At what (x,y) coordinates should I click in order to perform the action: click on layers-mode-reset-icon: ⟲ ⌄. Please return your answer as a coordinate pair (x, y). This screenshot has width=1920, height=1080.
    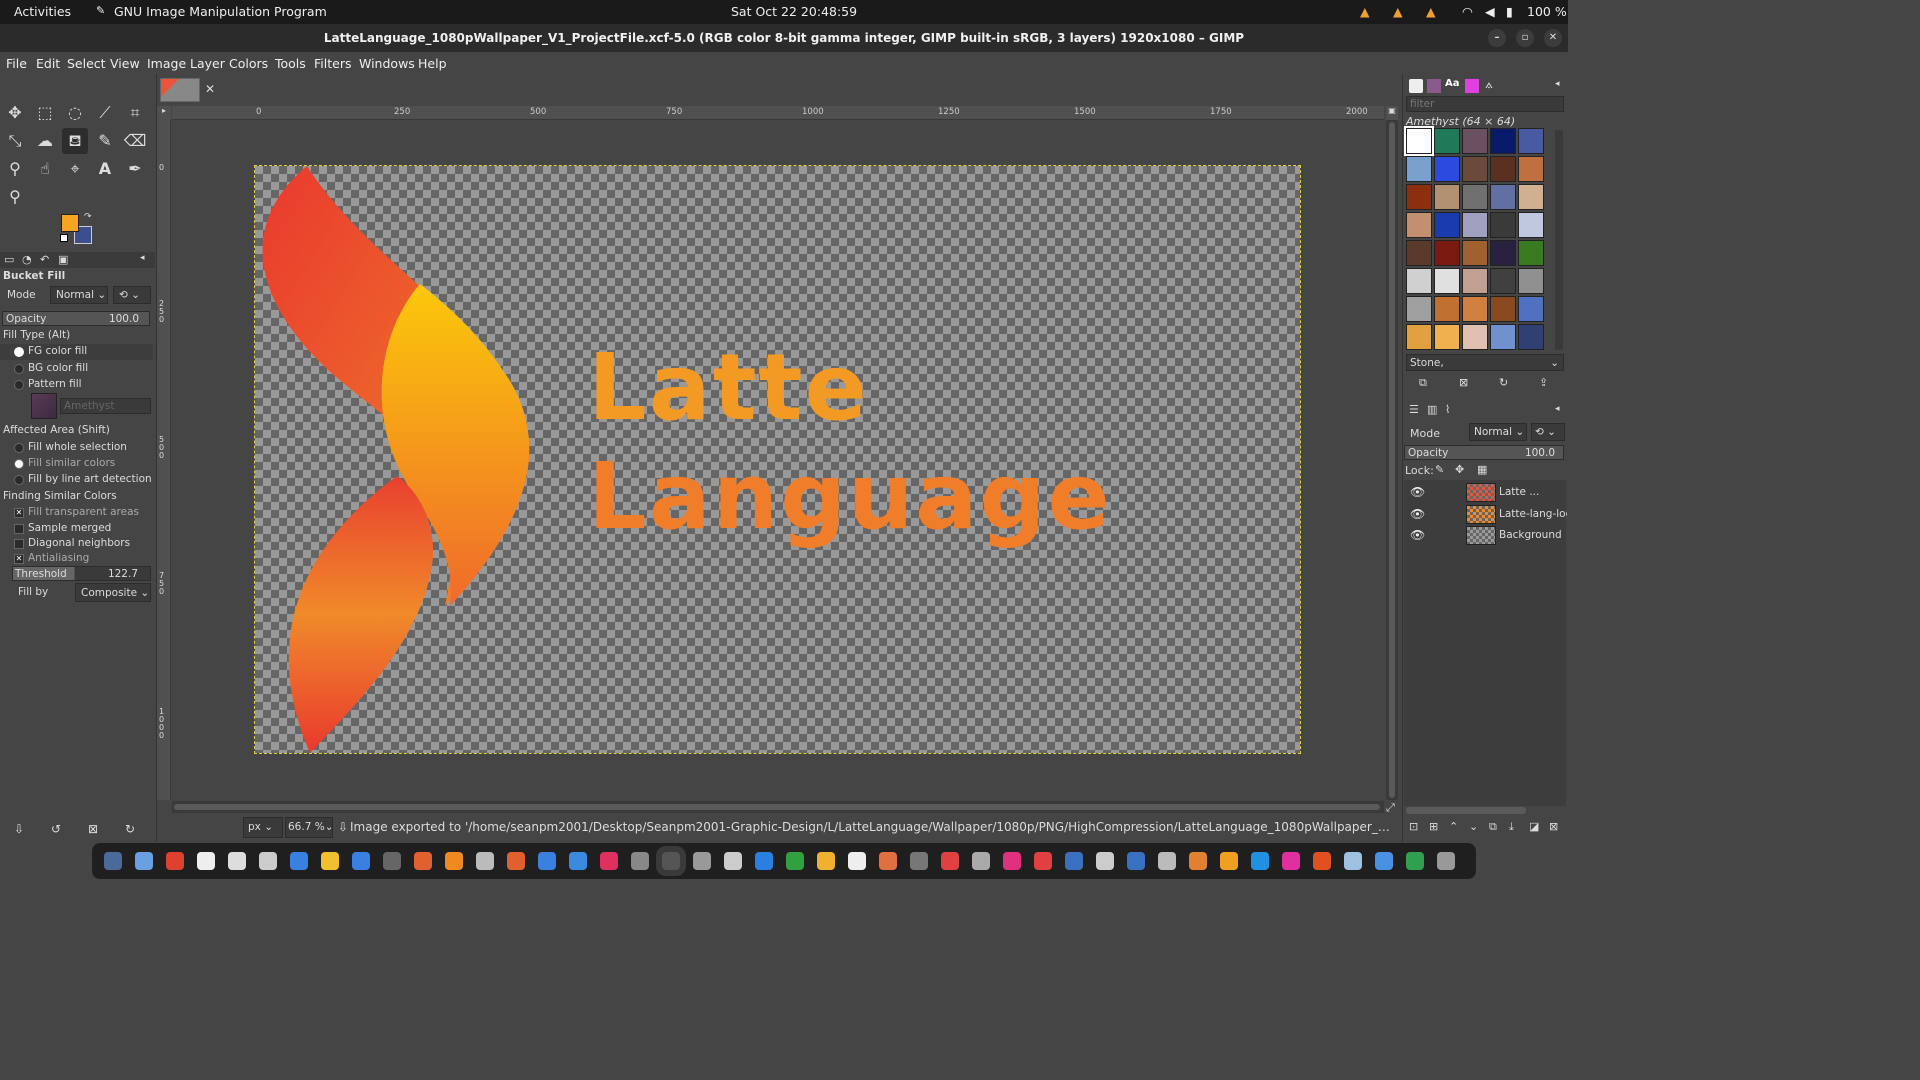
    Looking at the image, I should click on (1548, 432).